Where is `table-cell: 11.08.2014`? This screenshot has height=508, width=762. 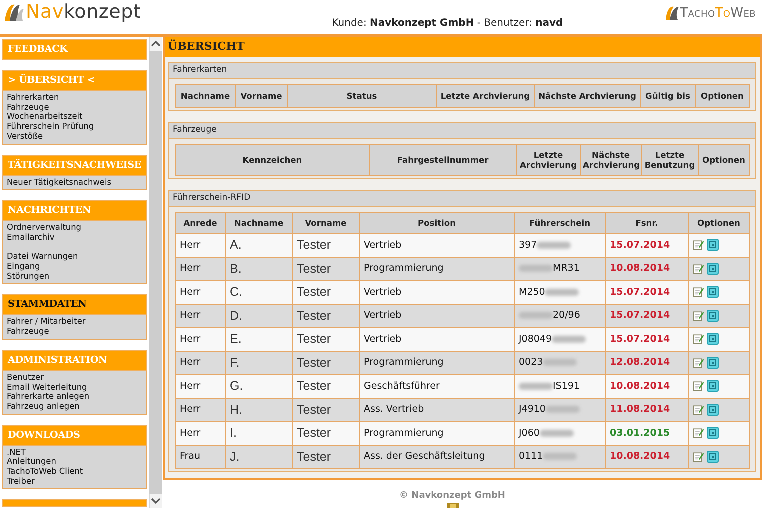
table-cell: 11.08.2014 is located at coordinates (647, 410).